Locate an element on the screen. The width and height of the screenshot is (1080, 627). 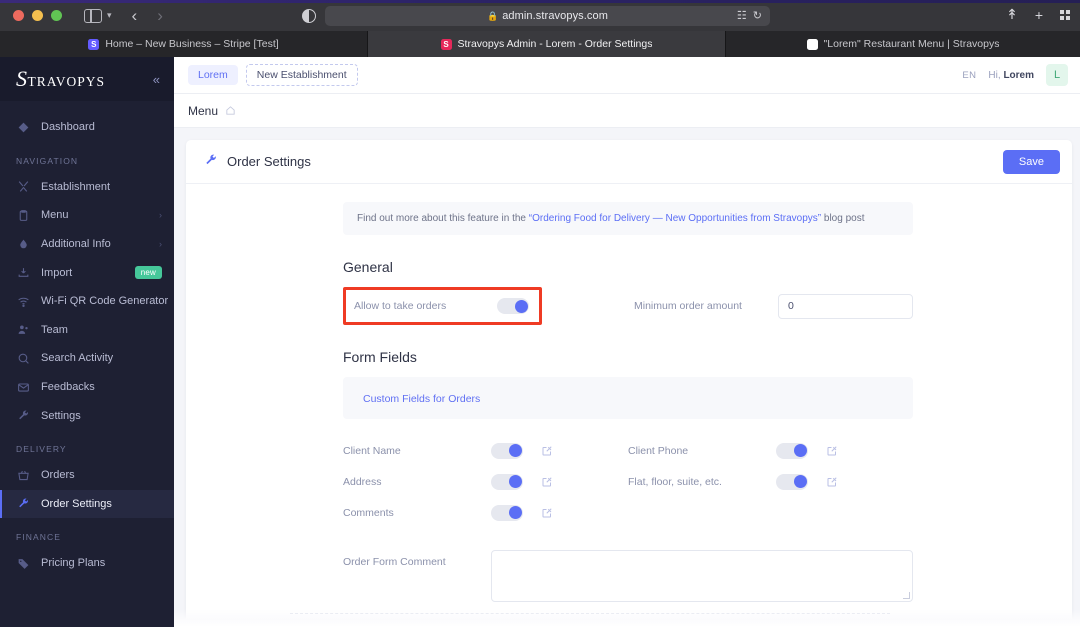
form-fields-section-title: Form Fields is located at coordinates (380, 357).